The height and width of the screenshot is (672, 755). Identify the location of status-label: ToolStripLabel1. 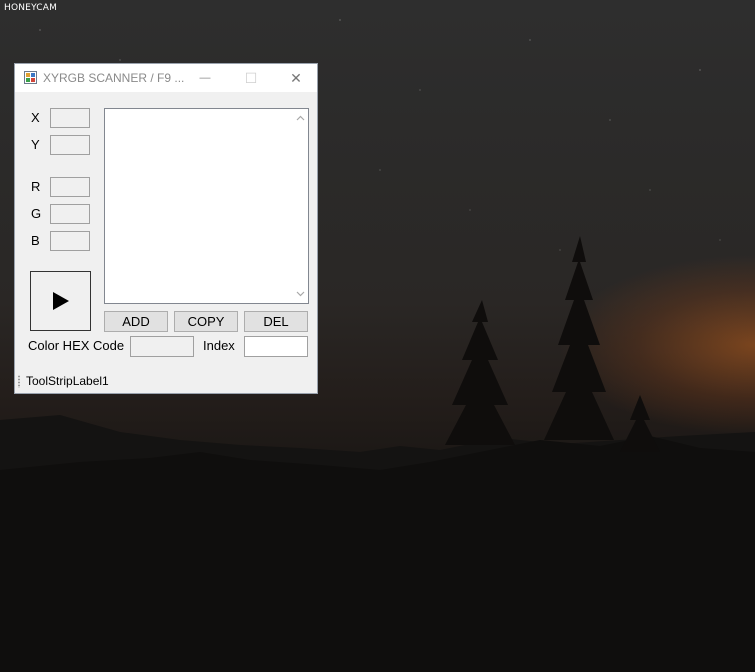
(67, 381).